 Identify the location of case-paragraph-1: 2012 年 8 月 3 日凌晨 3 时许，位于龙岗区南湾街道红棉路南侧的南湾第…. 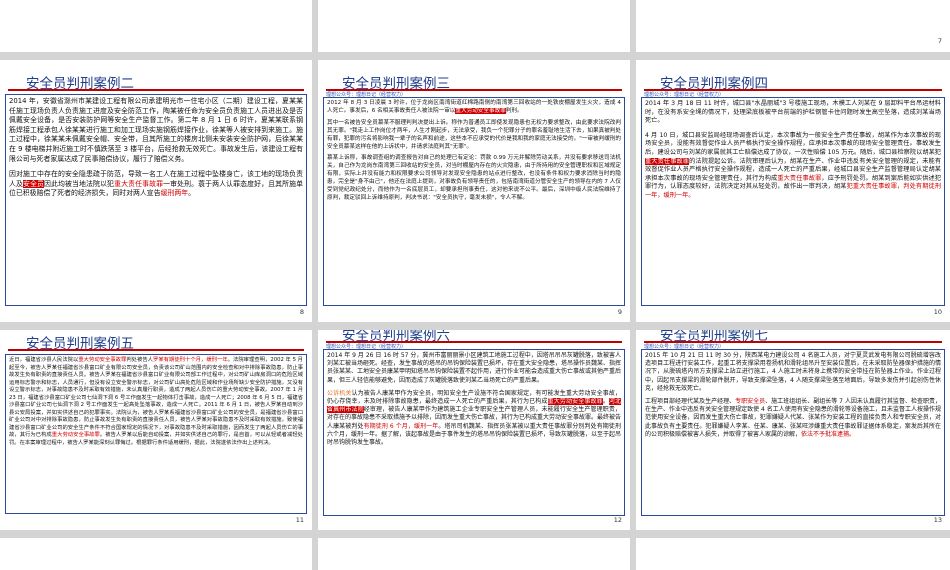
(474, 107).